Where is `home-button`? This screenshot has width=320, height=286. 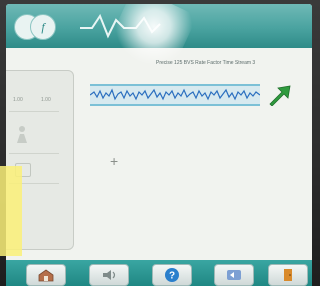
home-button is located at coordinates (46, 275).